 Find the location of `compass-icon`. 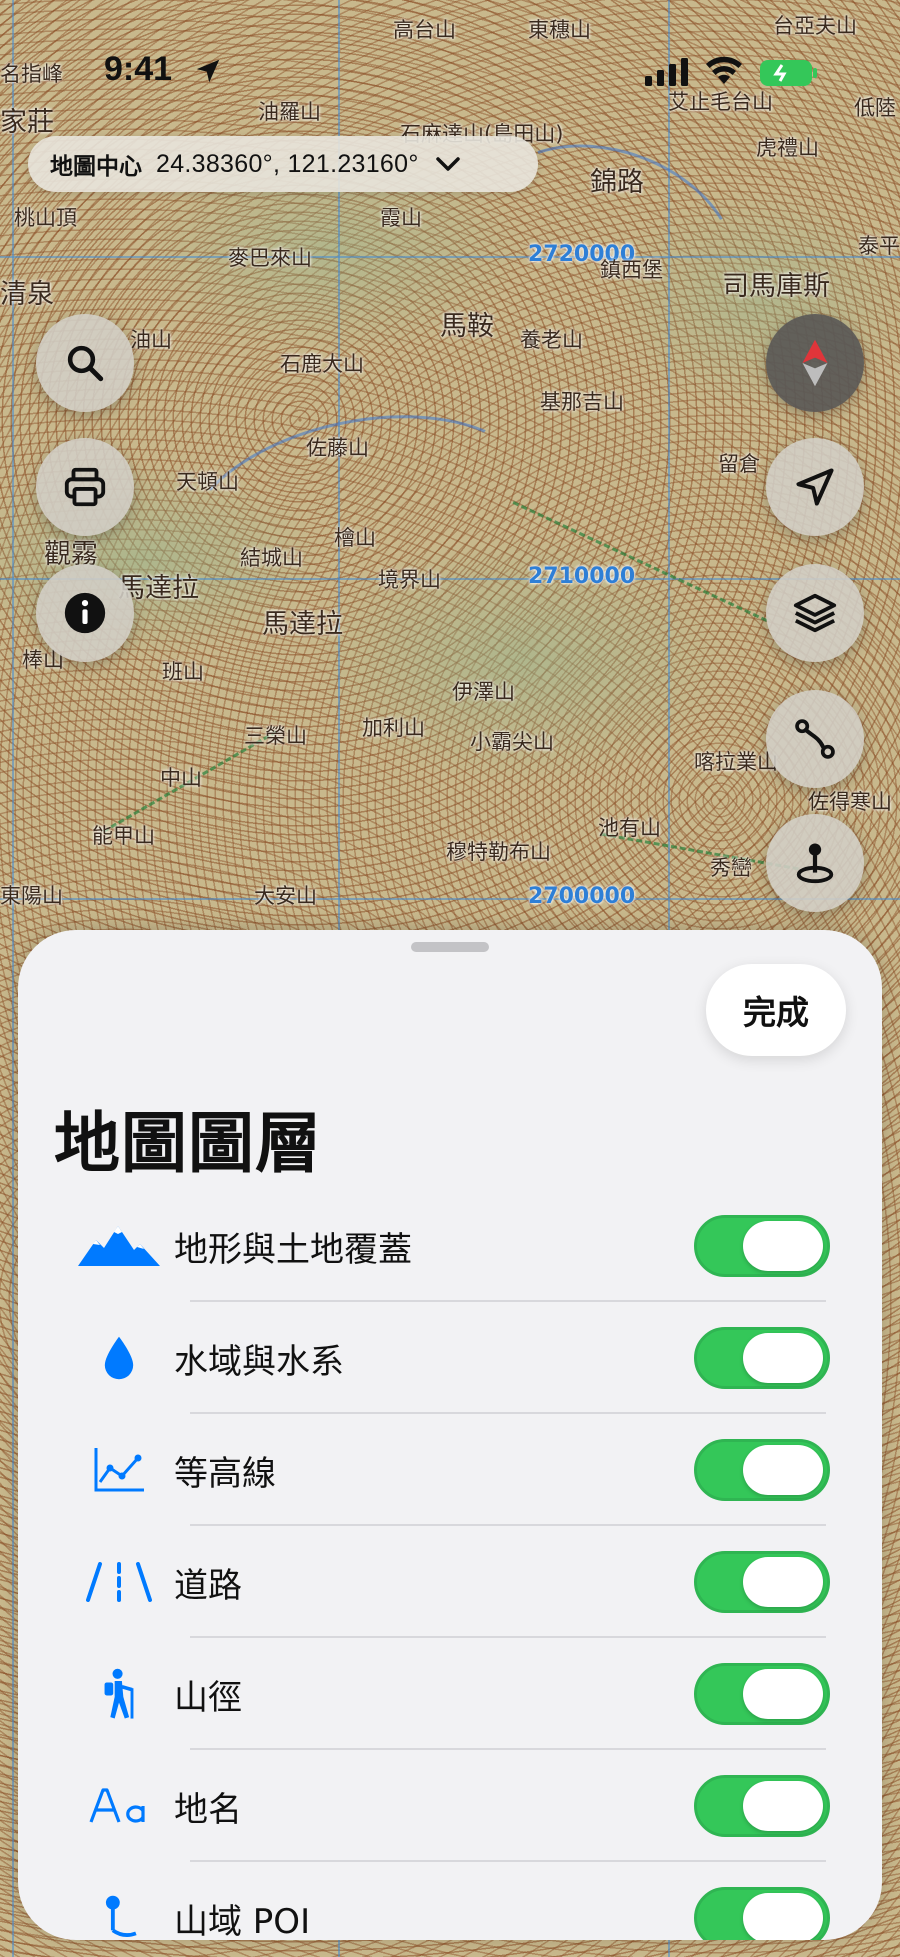

compass-icon is located at coordinates (815, 363).